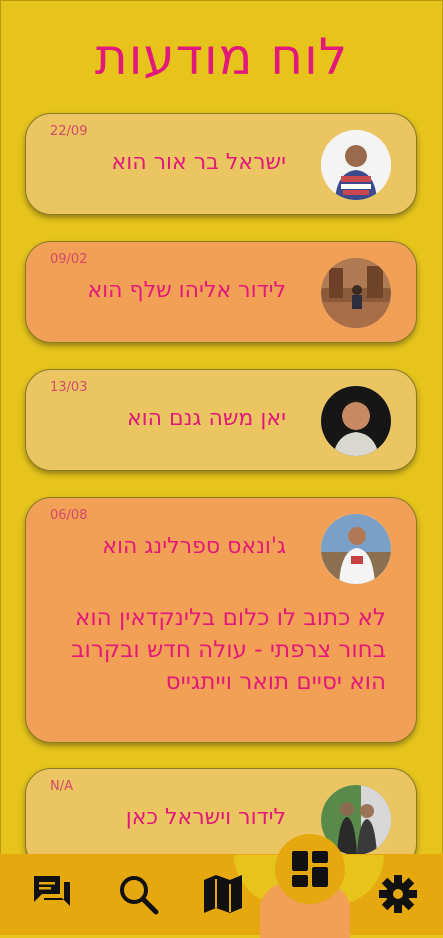 Image resolution: width=443 pixels, height=938 pixels. I want to click on notice-card: 09/02 לידור אליהו שלף הוא, so click(221, 292).